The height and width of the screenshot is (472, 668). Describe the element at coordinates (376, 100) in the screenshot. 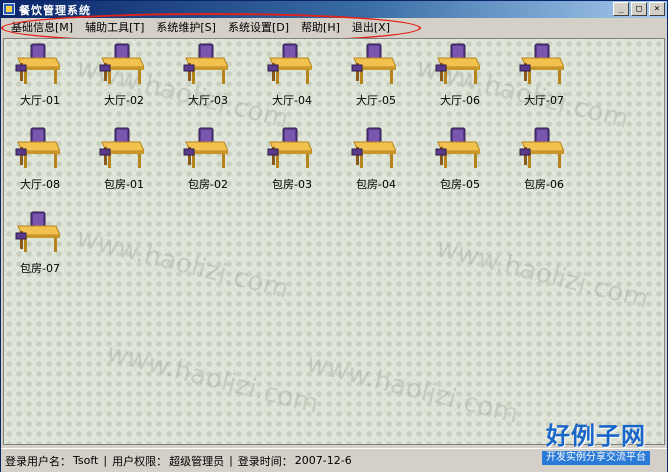

I see `table-label: 大厅-05` at that location.